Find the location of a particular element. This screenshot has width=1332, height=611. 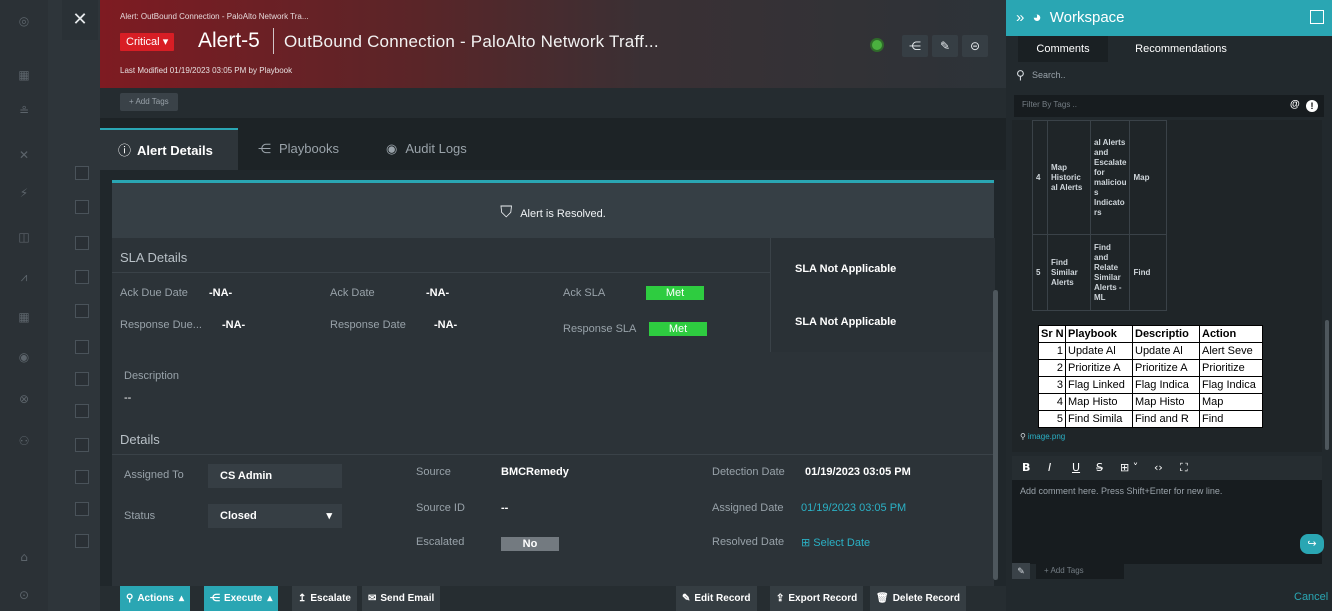

tab-label: Audit Logs is located at coordinates (436, 148).